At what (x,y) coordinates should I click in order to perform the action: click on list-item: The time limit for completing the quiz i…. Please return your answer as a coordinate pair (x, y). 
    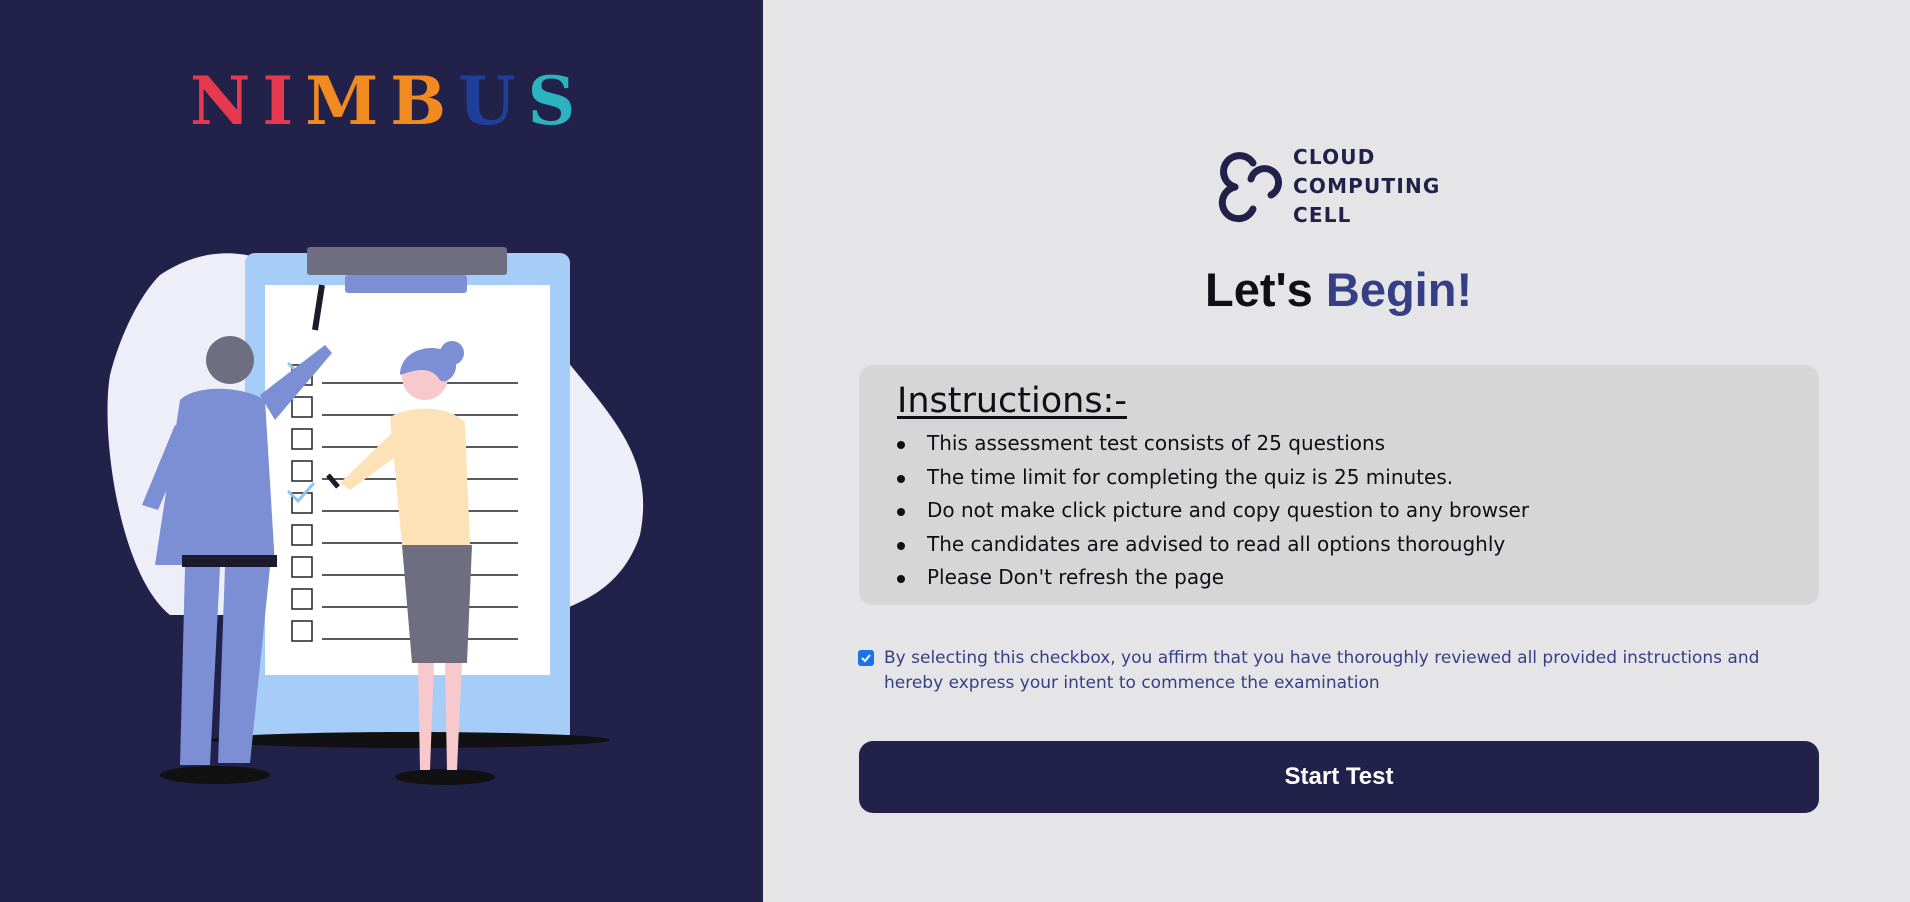
    Looking at the image, I should click on (1358, 478).